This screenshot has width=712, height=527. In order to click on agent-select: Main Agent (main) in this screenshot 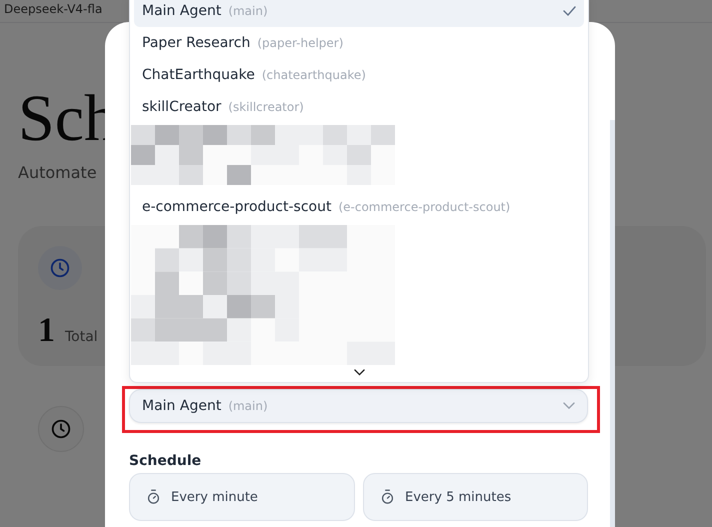, I will do `click(358, 406)`.